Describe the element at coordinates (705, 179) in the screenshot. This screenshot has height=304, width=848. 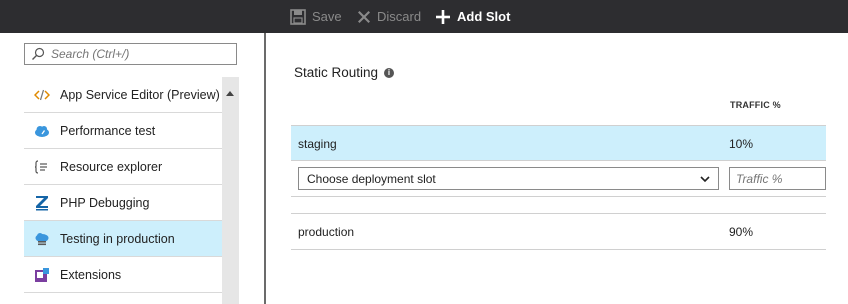
I see `chevron-down-icon` at that location.